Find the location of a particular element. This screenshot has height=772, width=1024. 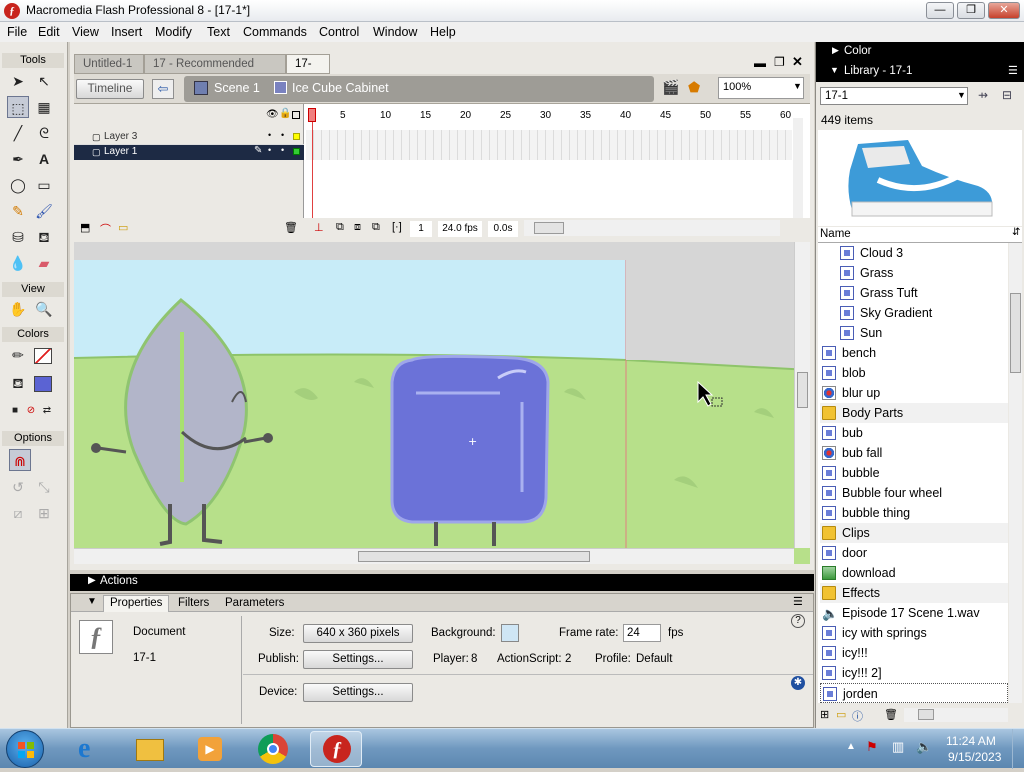

menu-edit: Edit is located at coordinates (49, 32).